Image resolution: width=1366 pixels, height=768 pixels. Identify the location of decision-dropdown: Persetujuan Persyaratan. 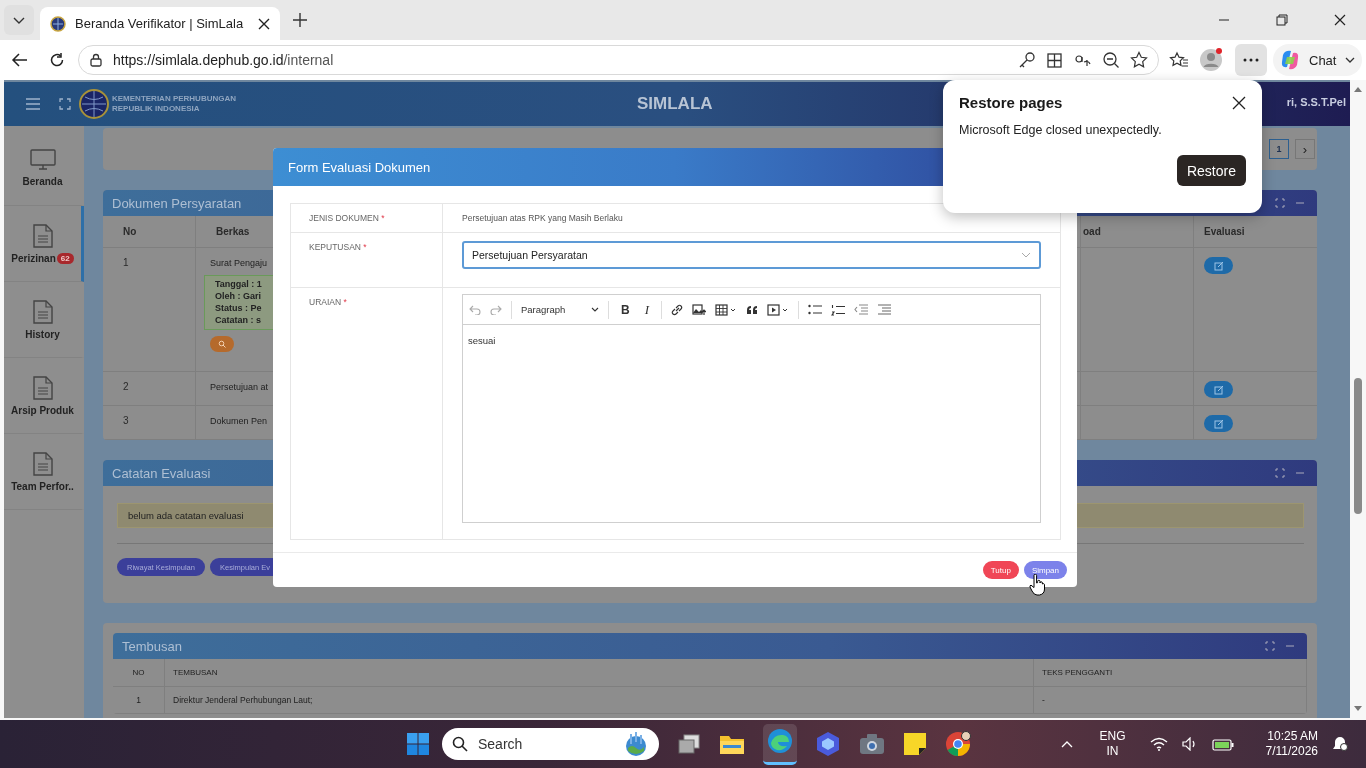
(751, 255).